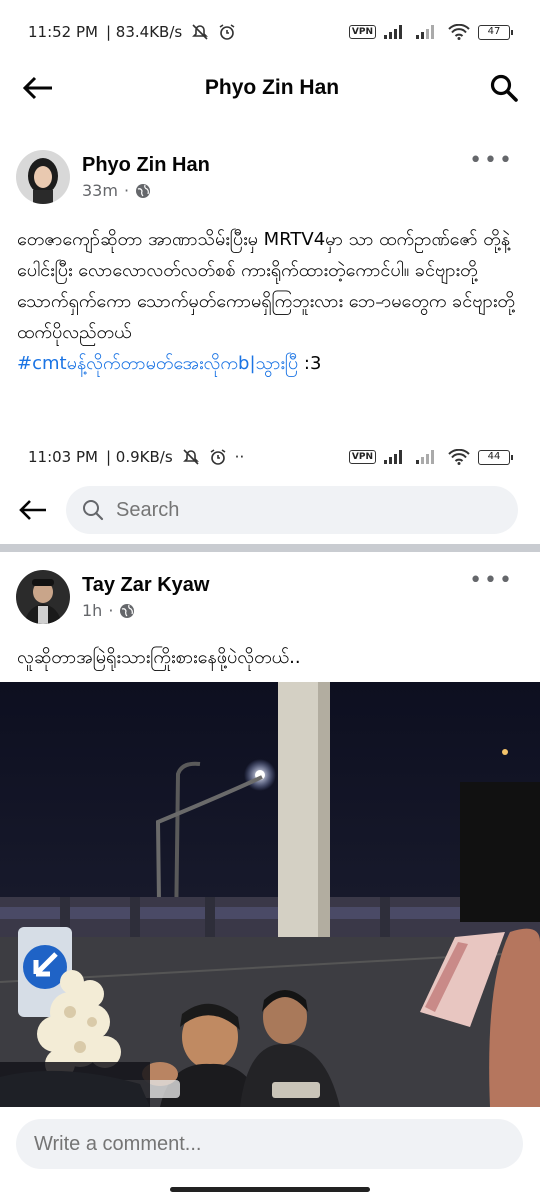 The width and height of the screenshot is (540, 1200). What do you see at coordinates (495, 32) in the screenshot?
I see `battery-indicator: 47` at bounding box center [495, 32].